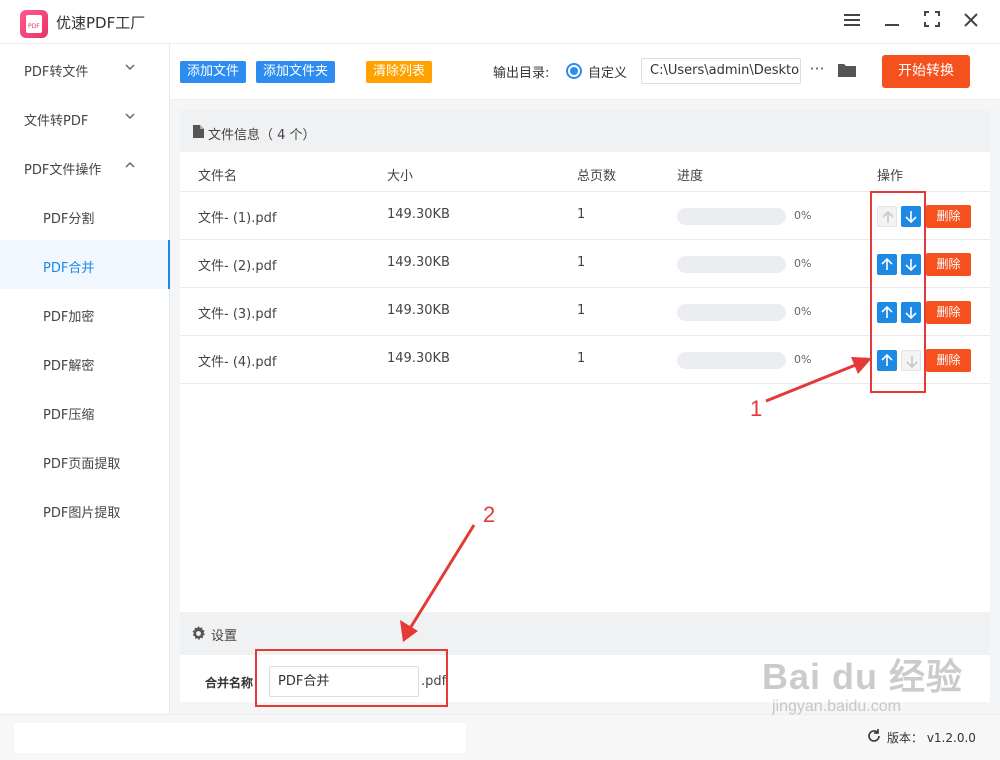  I want to click on sidebar-item-label: PDF解密, so click(69, 366).